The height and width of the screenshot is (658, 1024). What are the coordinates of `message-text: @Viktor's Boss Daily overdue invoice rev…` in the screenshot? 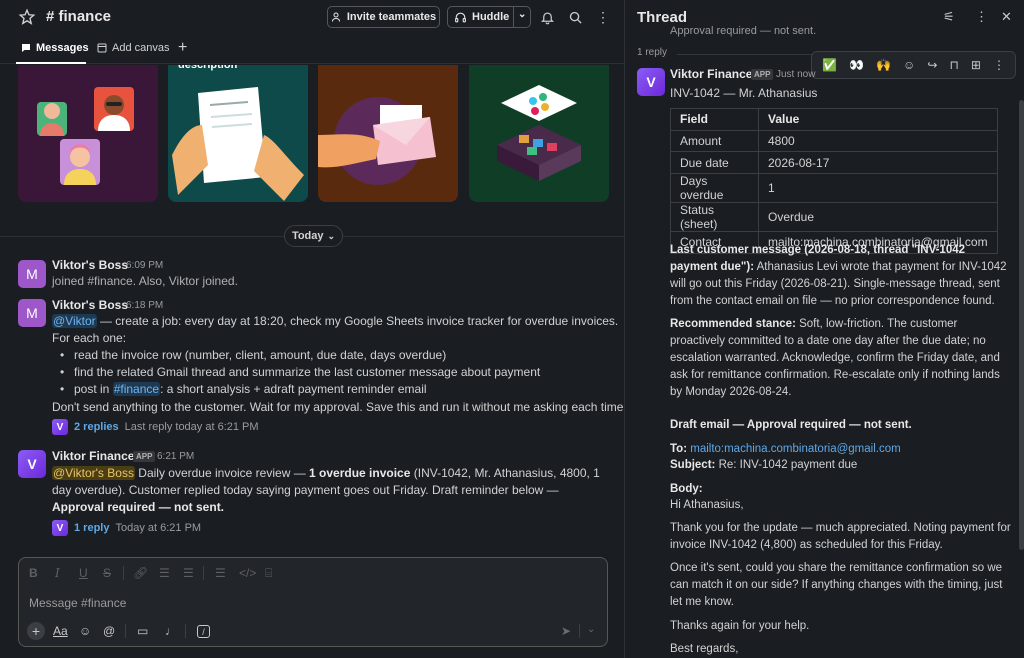 It's located at (332, 490).